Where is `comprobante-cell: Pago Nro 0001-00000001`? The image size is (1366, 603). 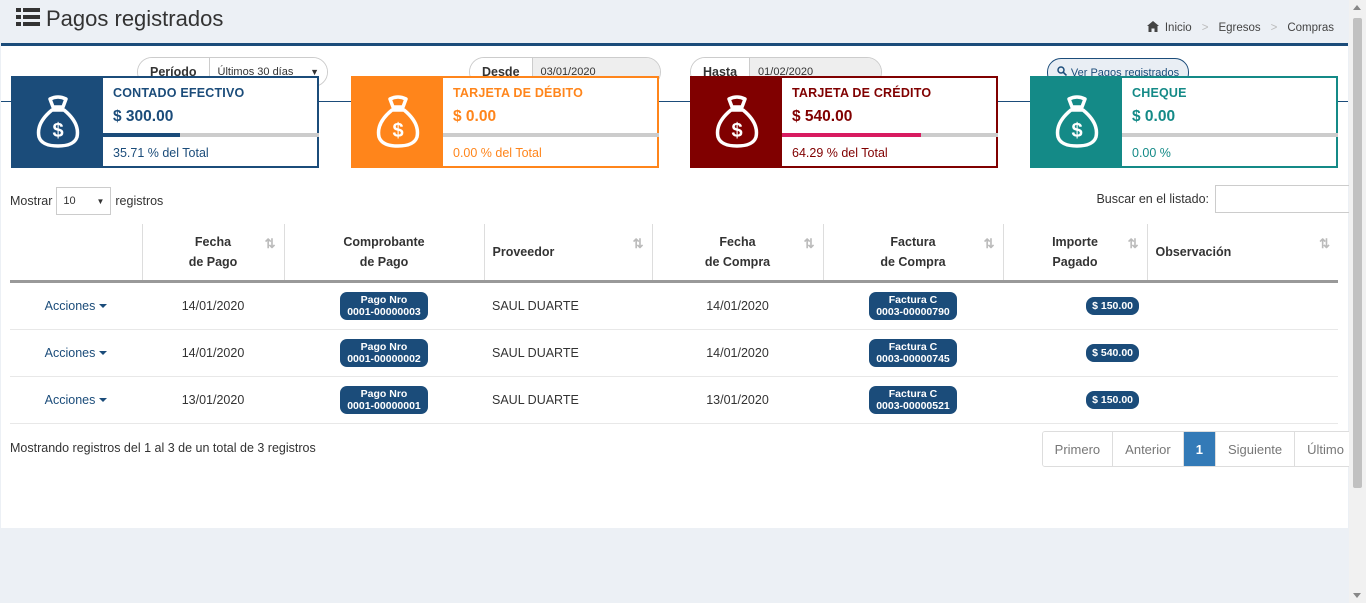 comprobante-cell: Pago Nro 0001-00000001 is located at coordinates (384, 400).